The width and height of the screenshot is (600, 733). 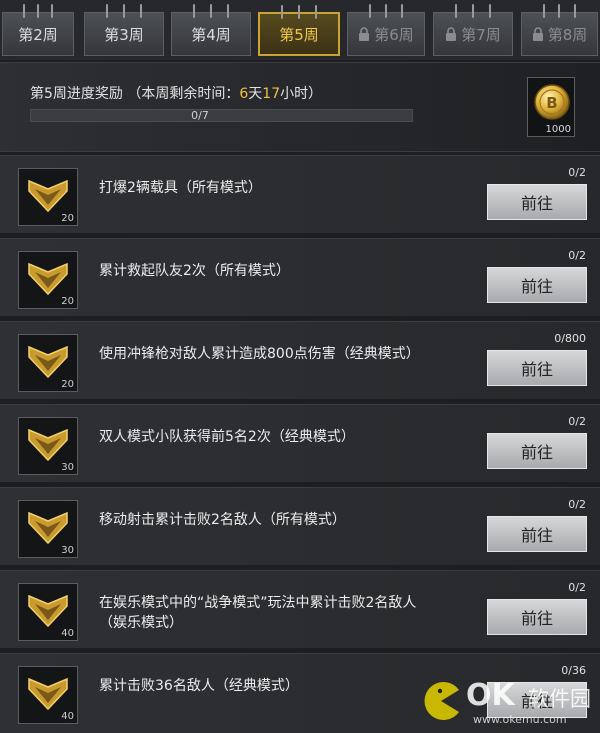 What do you see at coordinates (199, 686) in the screenshot?
I see `task-description: 累计击败36名敌人（经典模式）` at bounding box center [199, 686].